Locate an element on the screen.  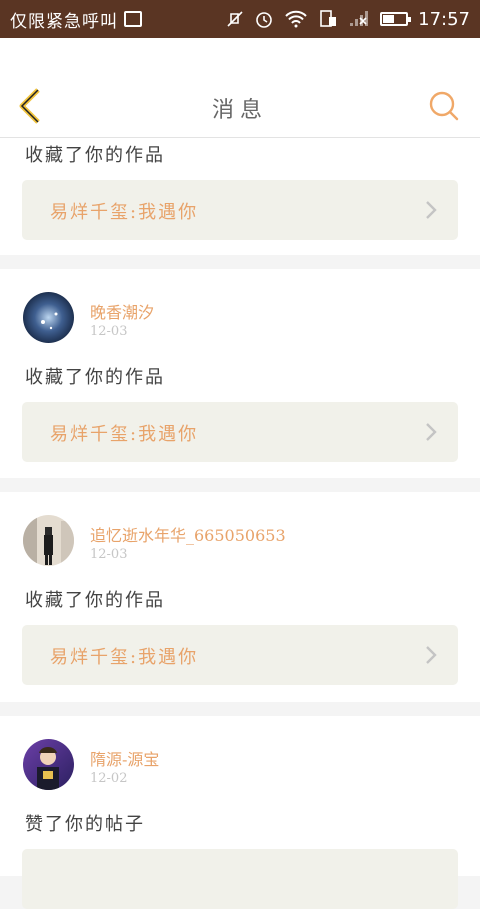
status-icons: 17:57 is located at coordinates (348, 19).